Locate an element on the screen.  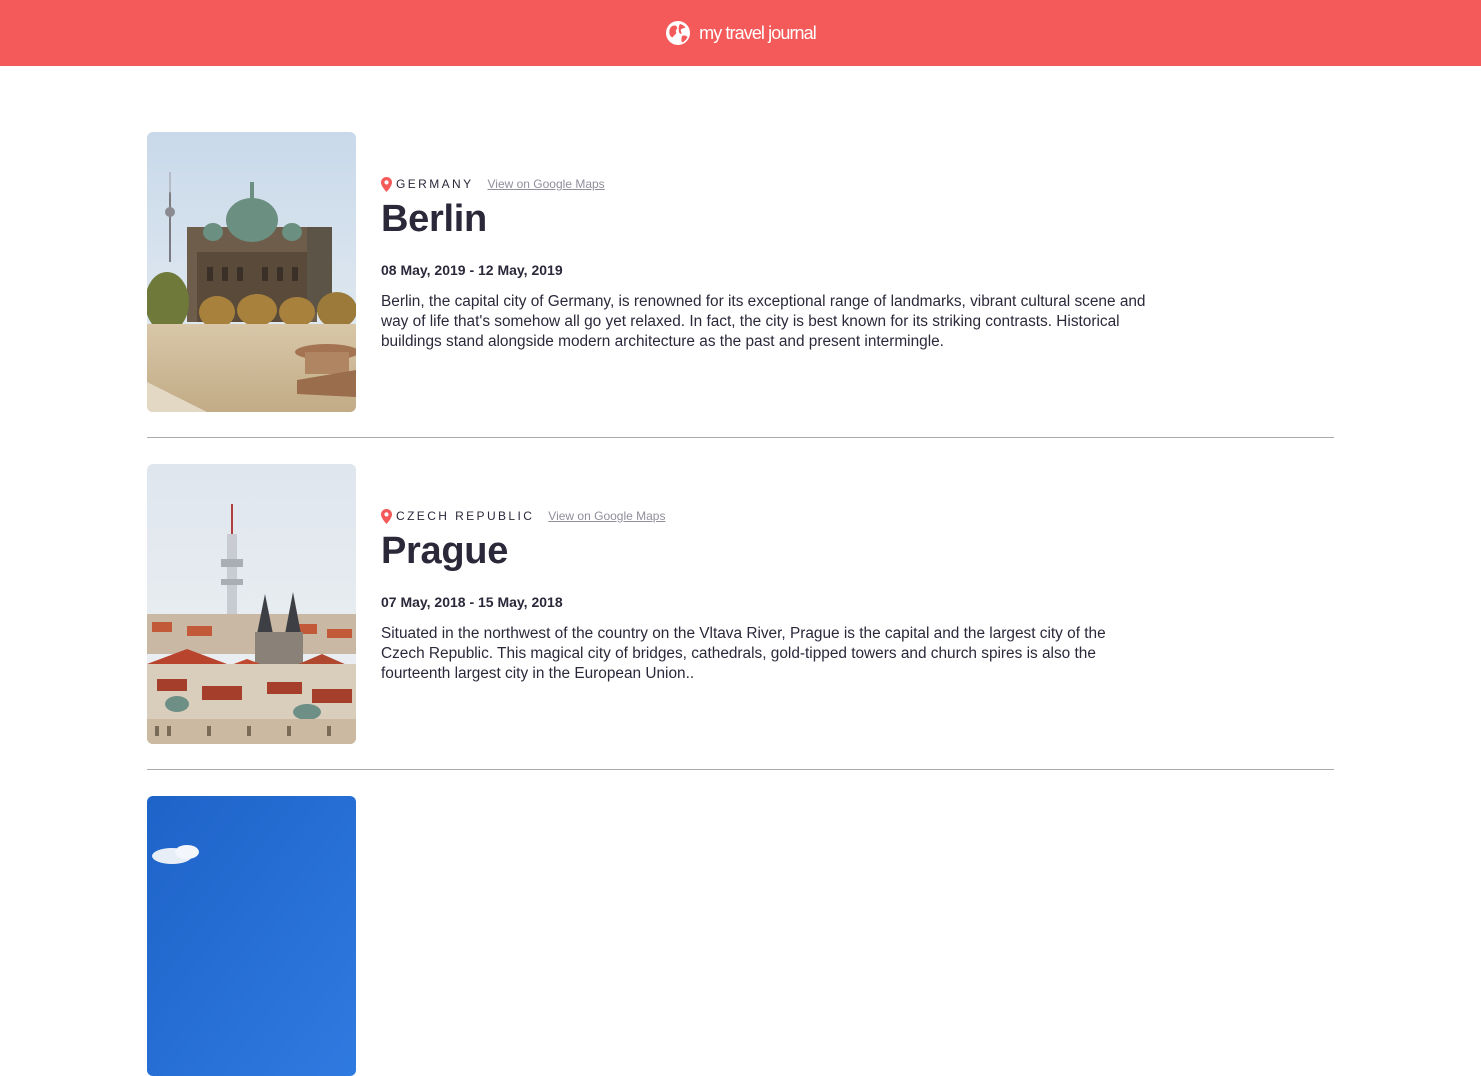
country-label: CZECH REPUBLIC is located at coordinates (465, 516).